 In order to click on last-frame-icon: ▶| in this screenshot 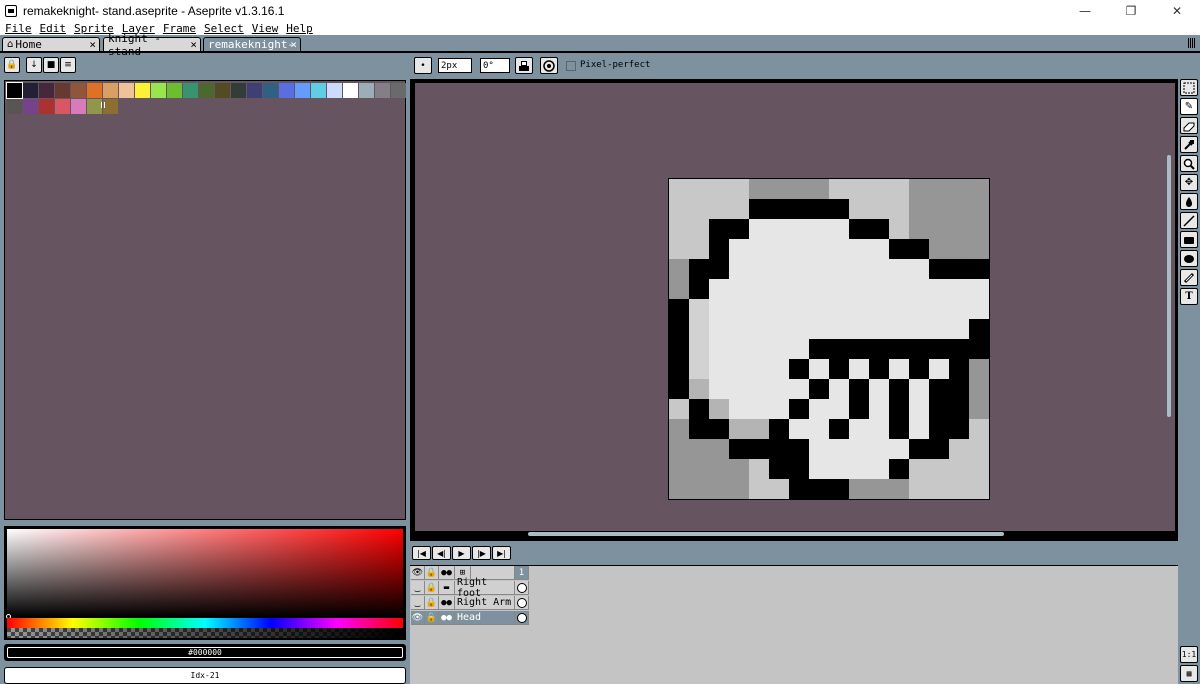, I will do `click(501, 553)`.